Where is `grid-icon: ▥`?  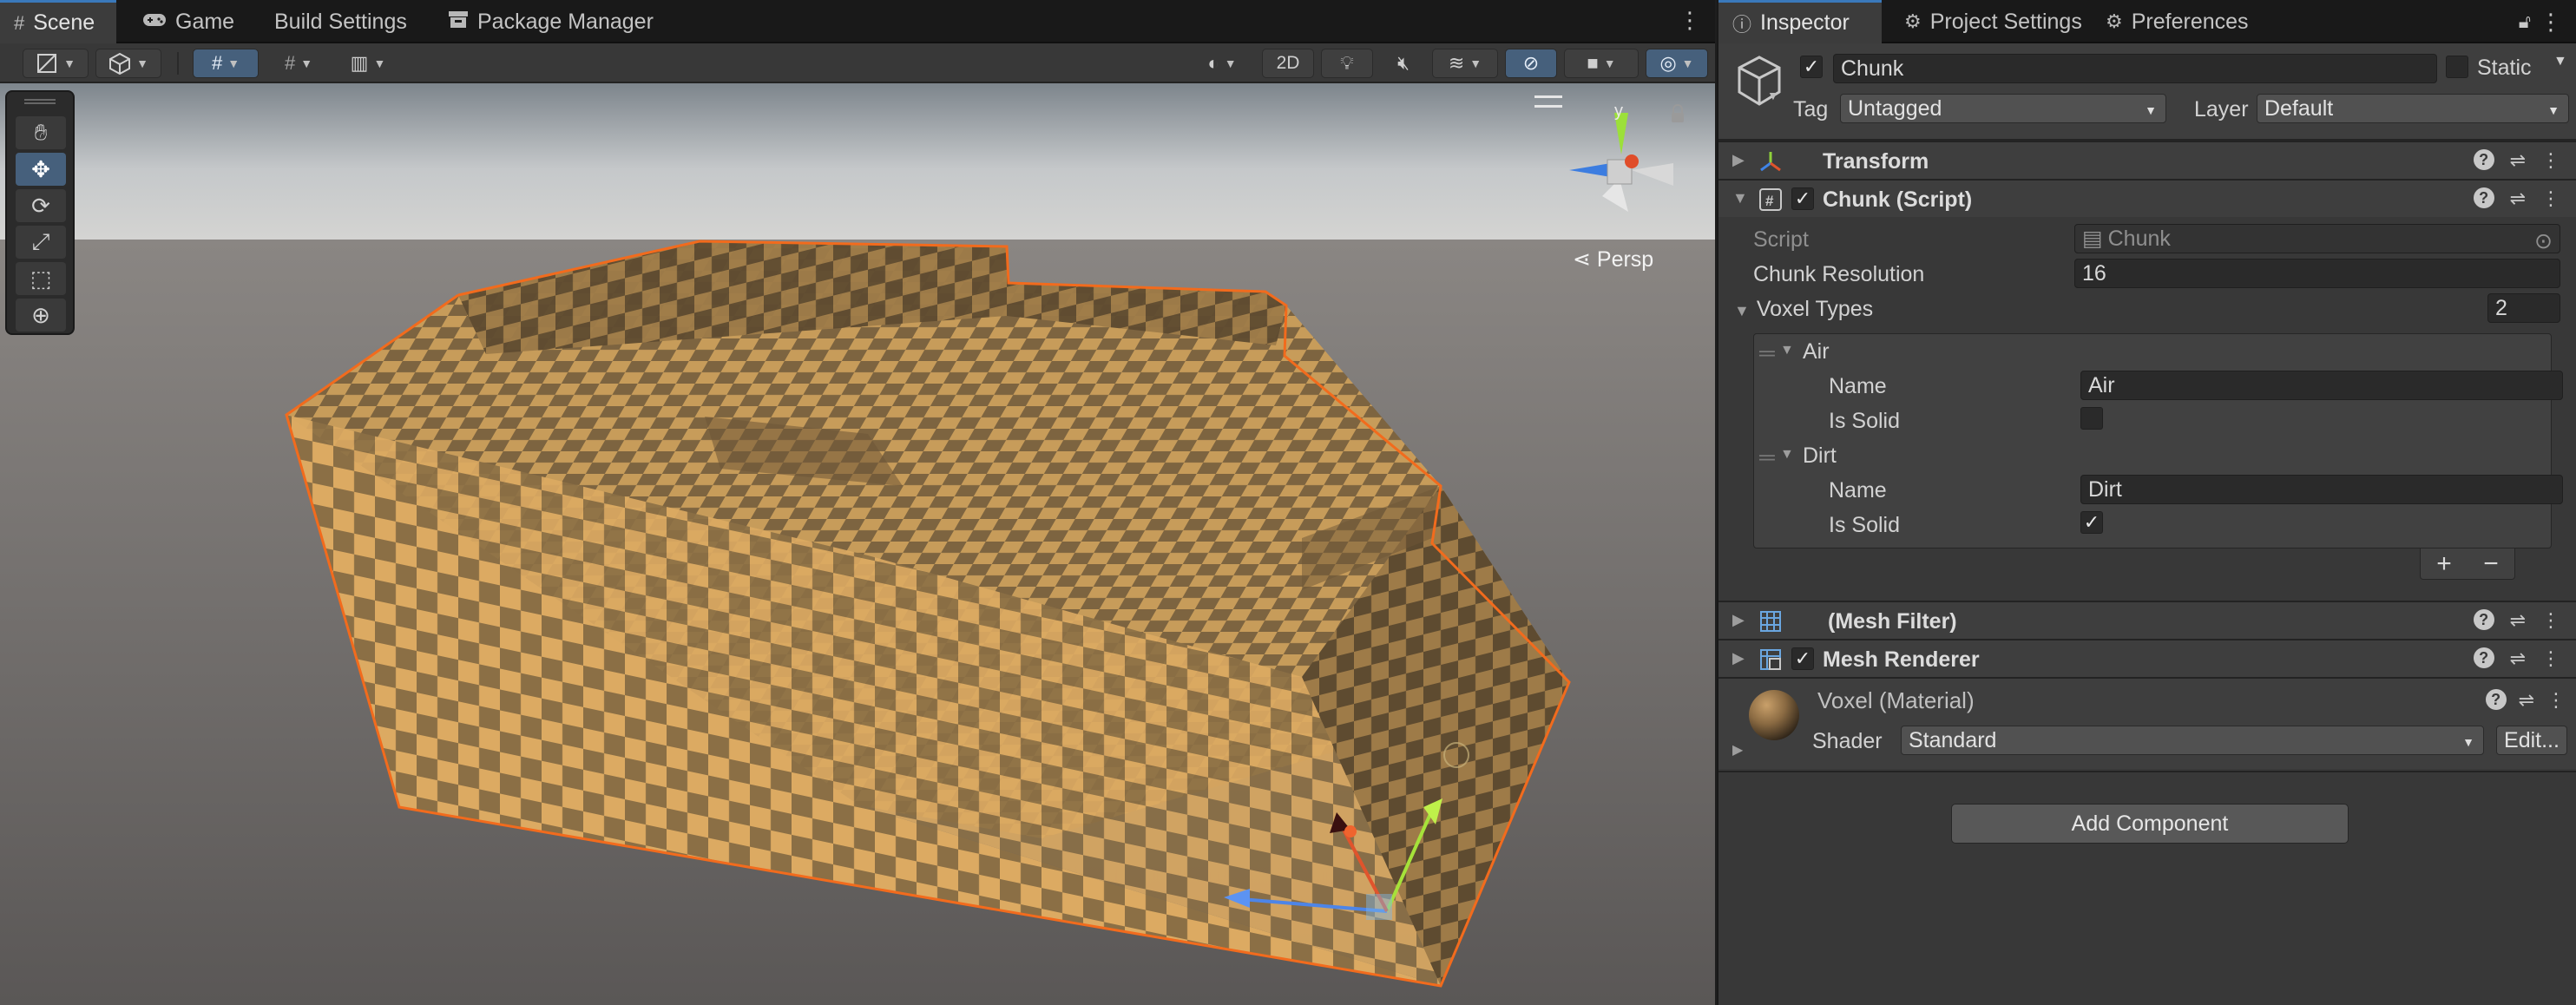 grid-icon: ▥ is located at coordinates (359, 63).